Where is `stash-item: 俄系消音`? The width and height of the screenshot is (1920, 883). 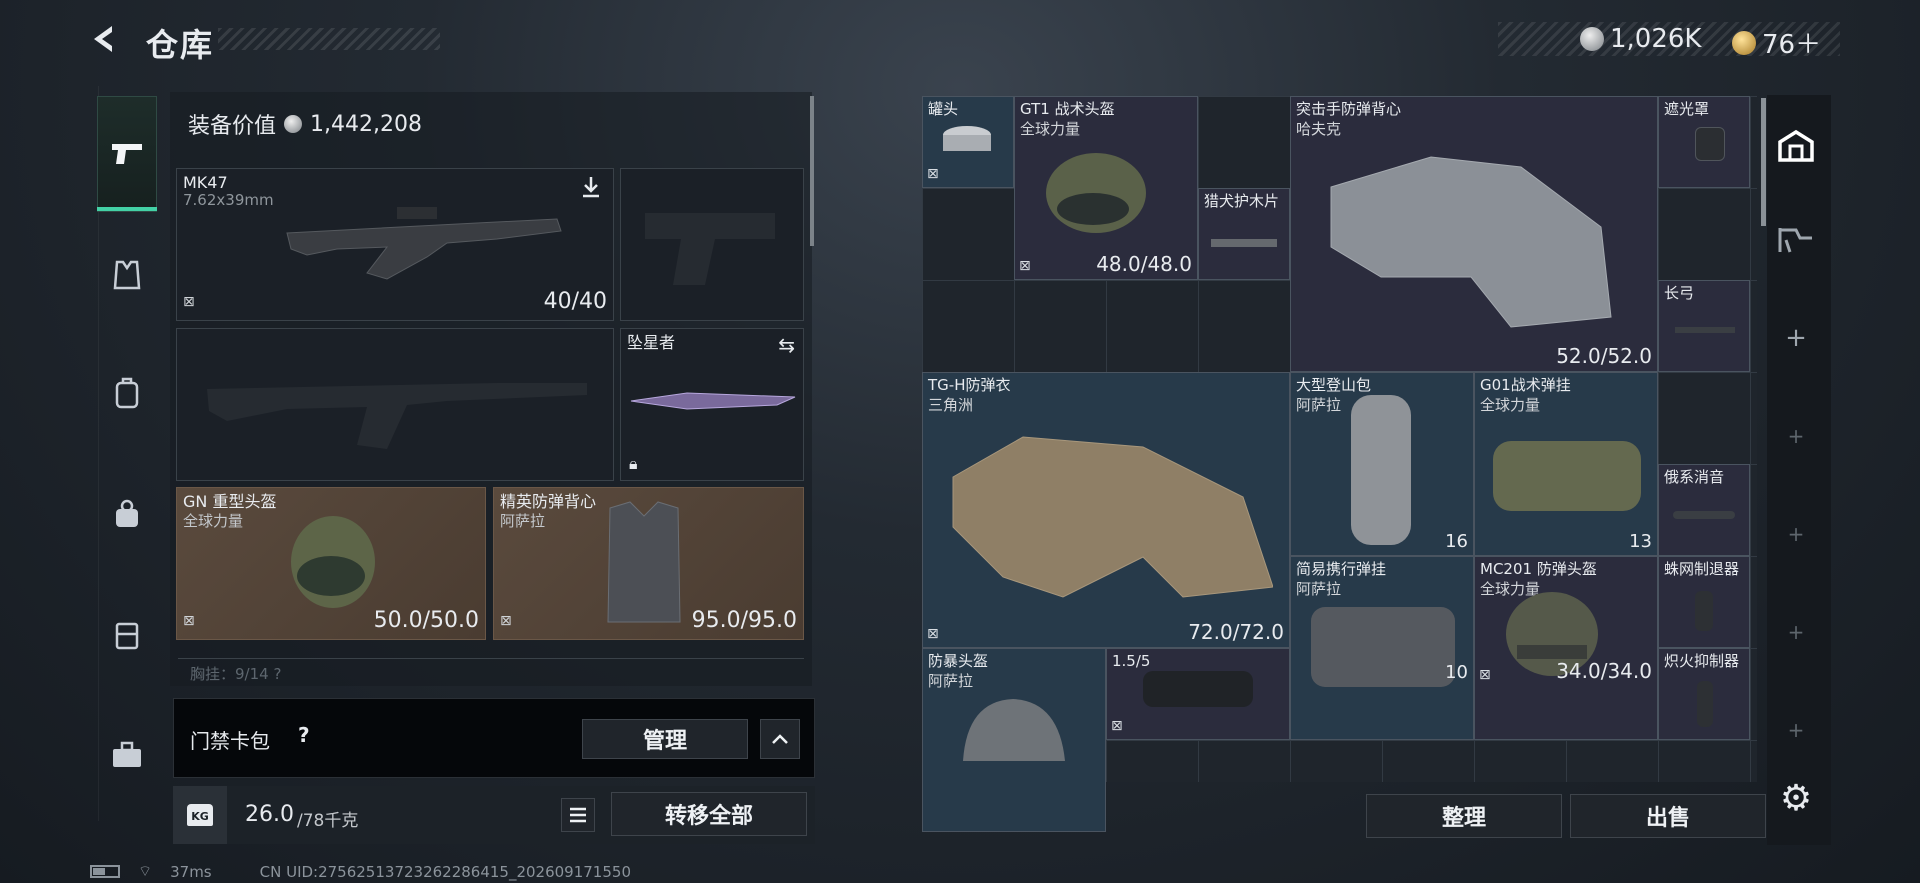 stash-item: 俄系消音 is located at coordinates (1704, 510).